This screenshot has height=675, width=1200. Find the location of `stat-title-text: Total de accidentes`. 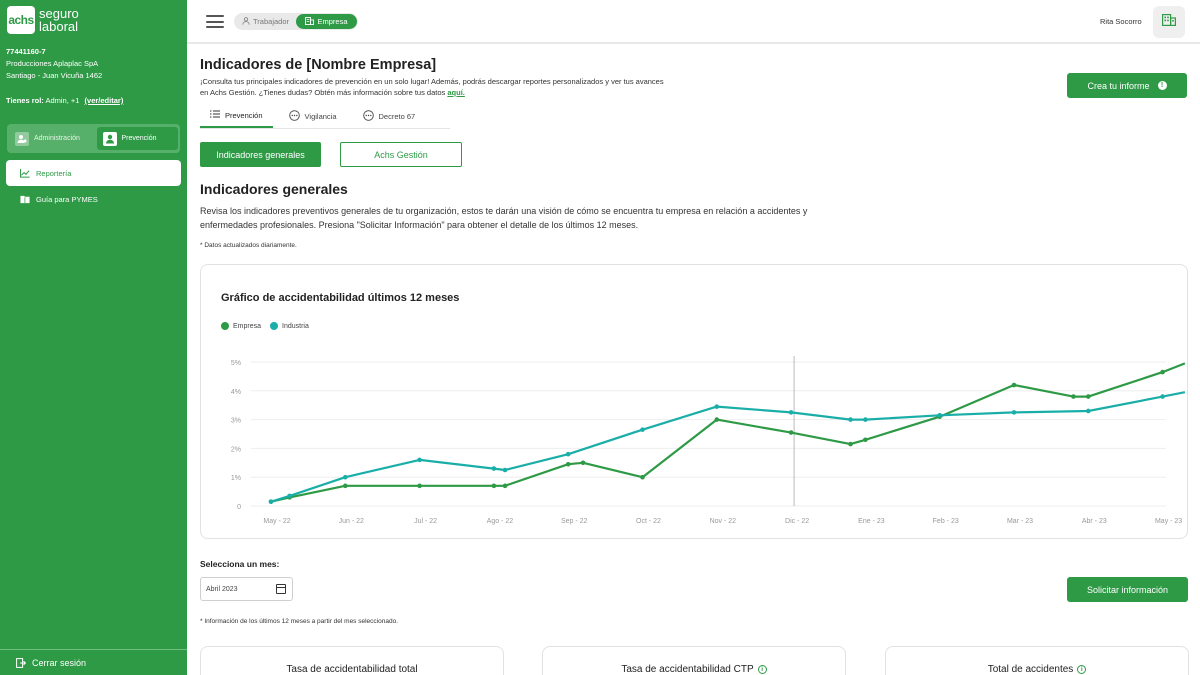

stat-title-text: Total de accidentes is located at coordinates (1030, 669).